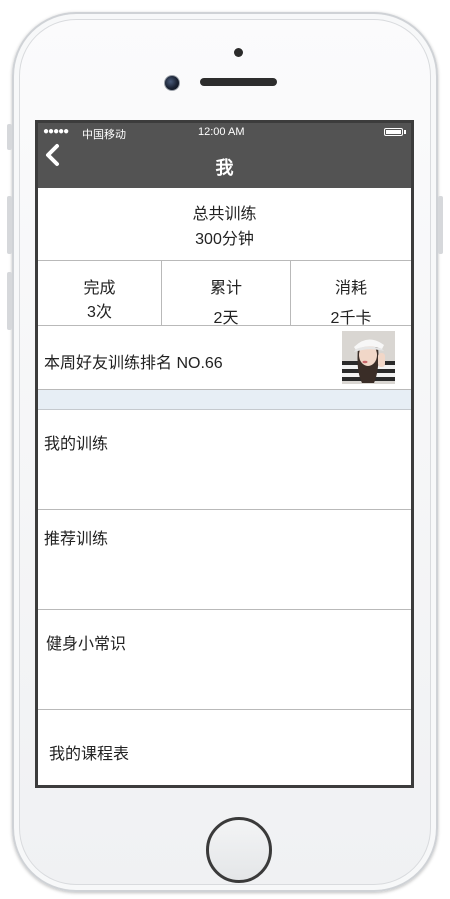  What do you see at coordinates (172, 83) in the screenshot?
I see `front-camera` at bounding box center [172, 83].